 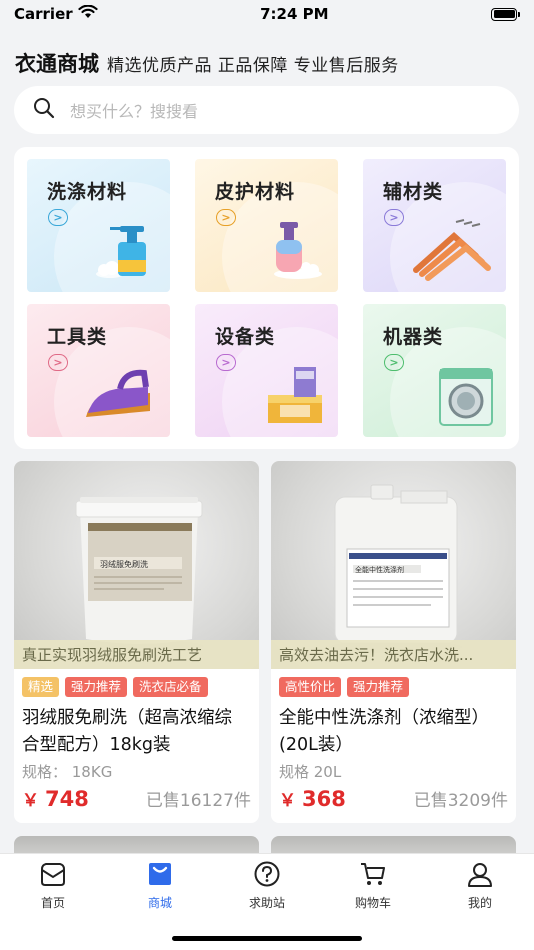 I want to click on category-accessories: 辅材类 >, so click(x=434, y=225).